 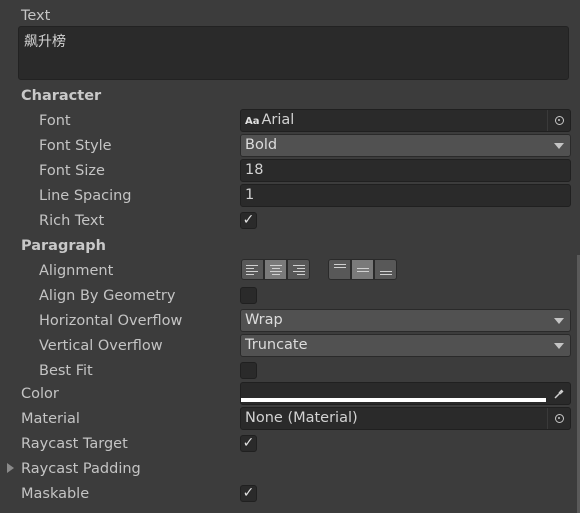 What do you see at coordinates (405, 418) in the screenshot?
I see `material-field: None (Material)` at bounding box center [405, 418].